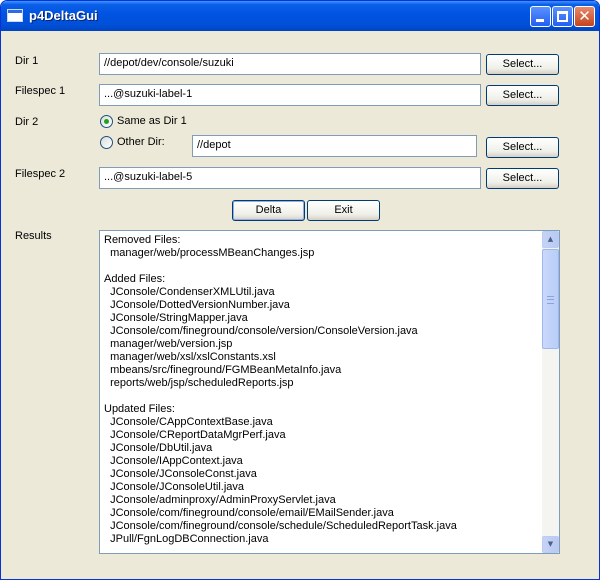 The image size is (600, 580). Describe the element at coordinates (343, 210) in the screenshot. I see `exit-button: Exit` at that location.